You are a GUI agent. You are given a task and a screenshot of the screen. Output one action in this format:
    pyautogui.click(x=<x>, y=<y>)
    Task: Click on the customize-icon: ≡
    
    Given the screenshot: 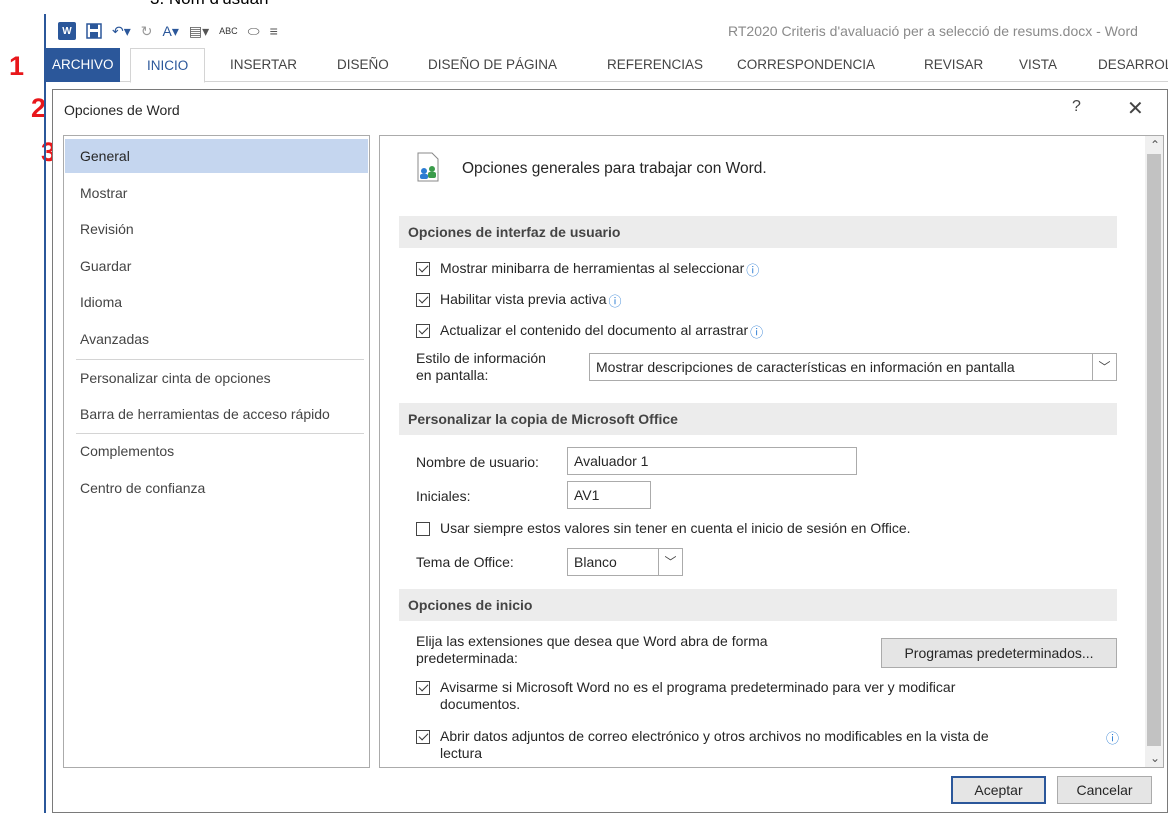 What is the action you would take?
    pyautogui.click(x=274, y=31)
    